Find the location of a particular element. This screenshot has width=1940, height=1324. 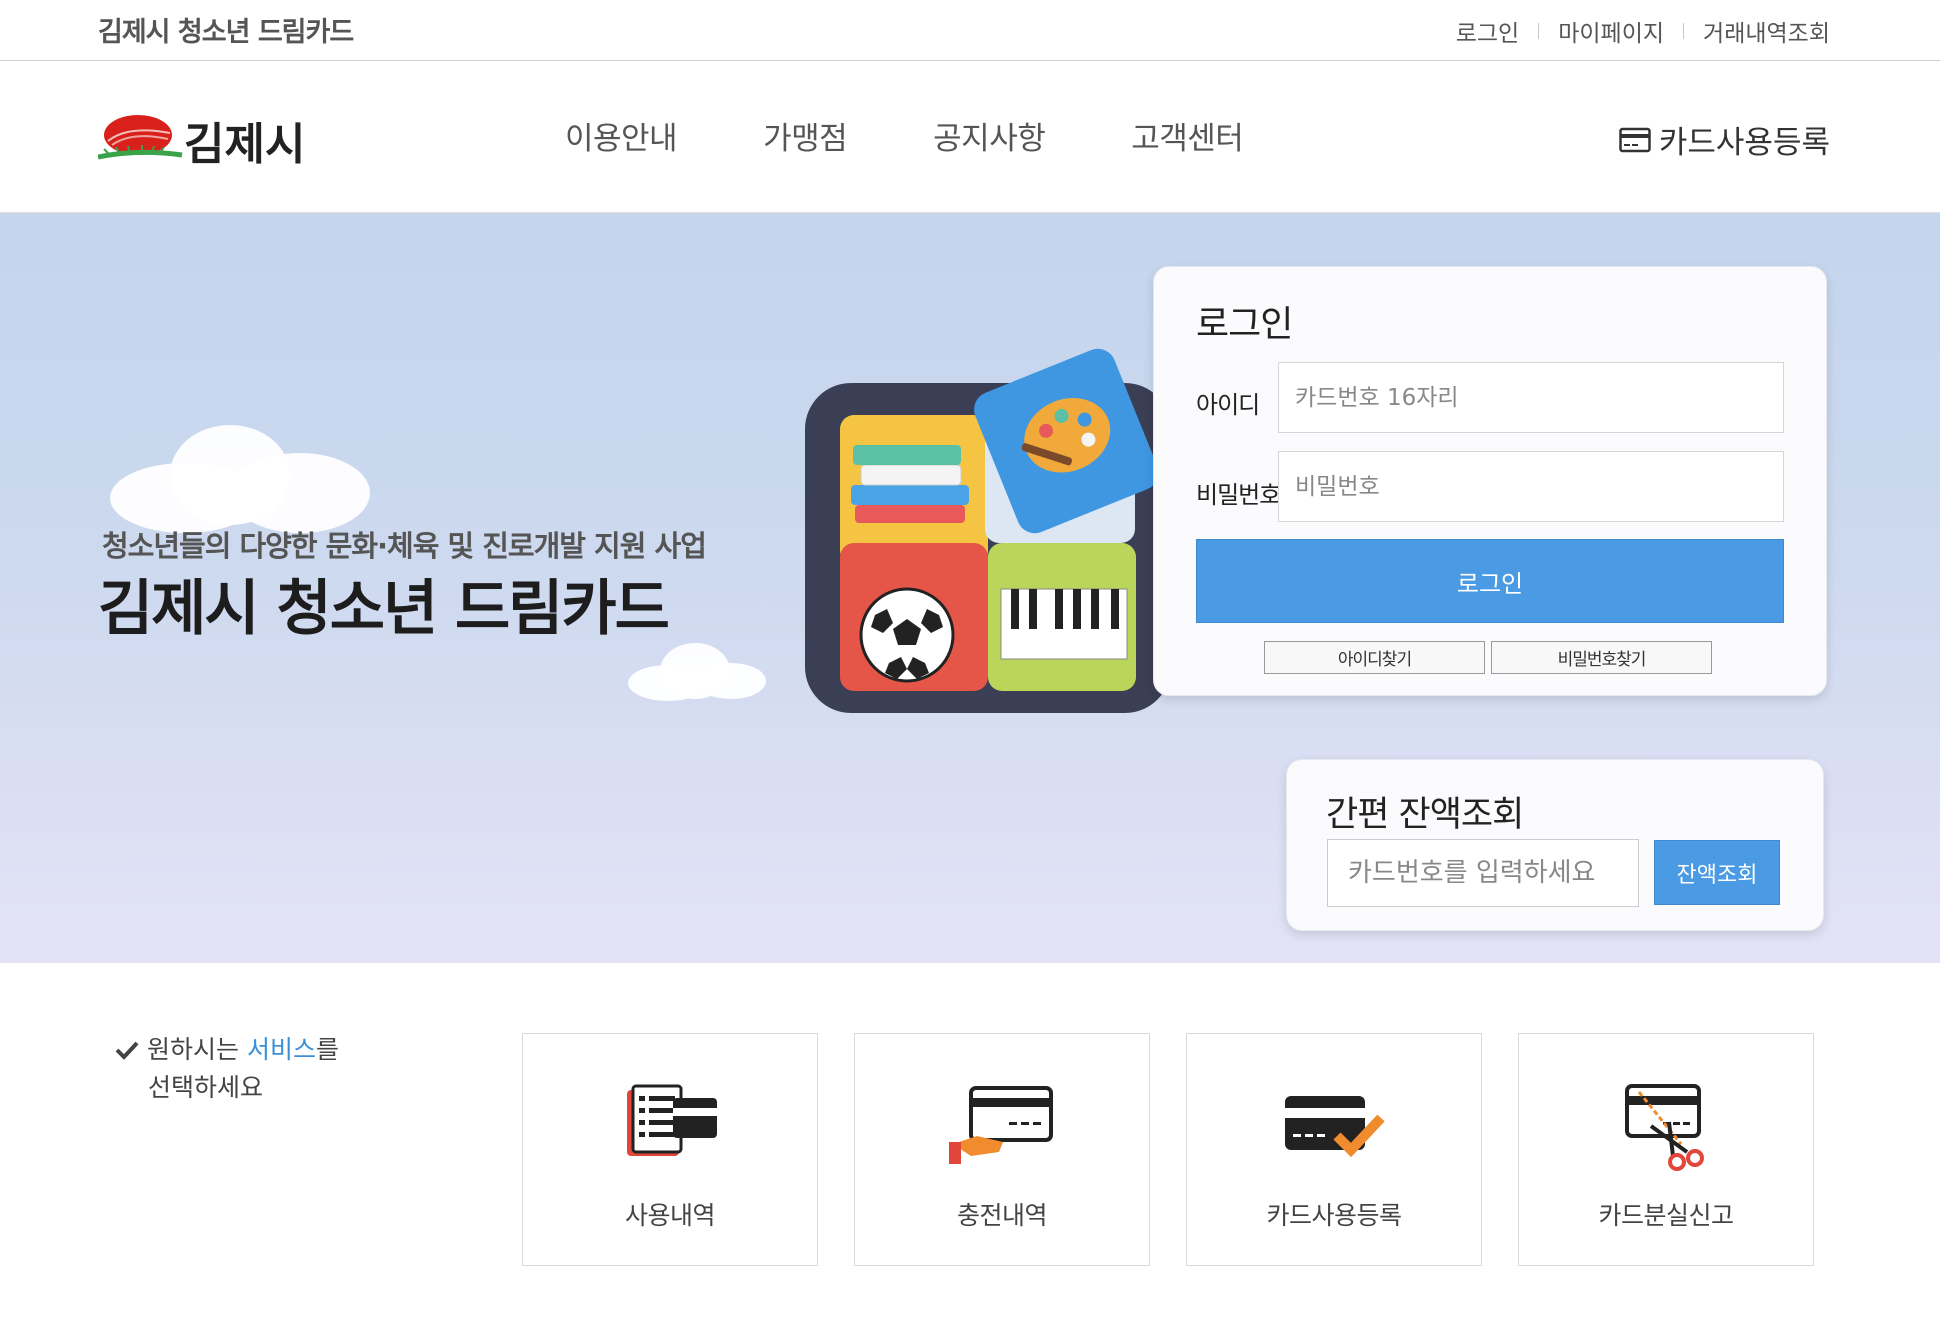

balance-check-panel: 간편 잔액조회 잔액조회 is located at coordinates (1555, 845).